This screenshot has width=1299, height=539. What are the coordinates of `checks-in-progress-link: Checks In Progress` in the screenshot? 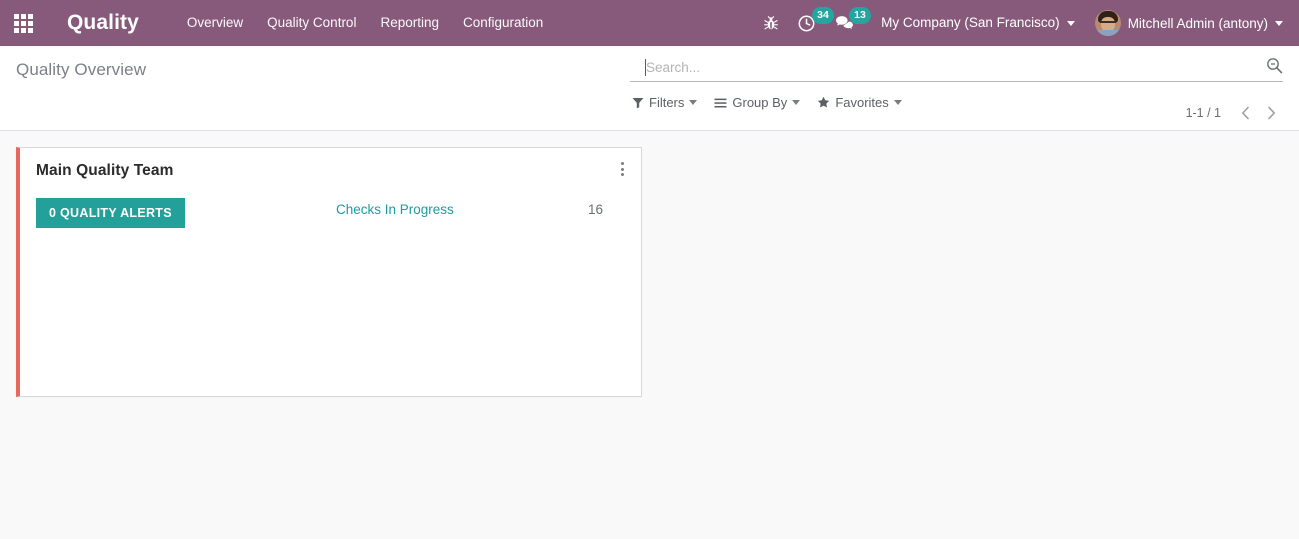 It's located at (395, 209).